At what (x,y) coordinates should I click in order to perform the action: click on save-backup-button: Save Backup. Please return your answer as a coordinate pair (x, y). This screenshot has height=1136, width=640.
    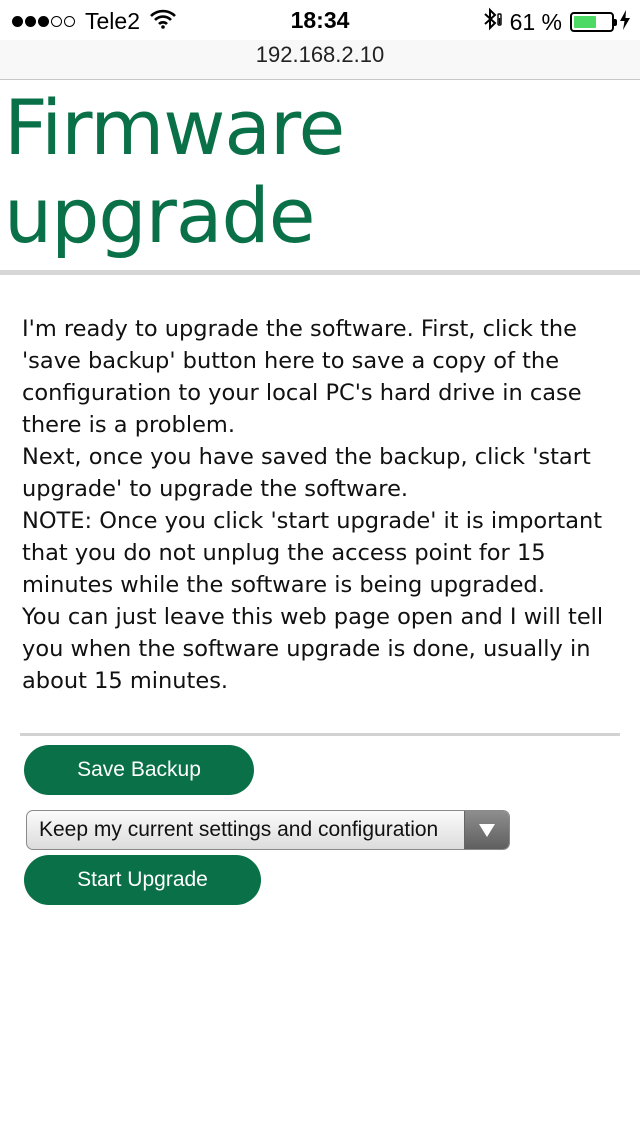
    Looking at the image, I should click on (139, 770).